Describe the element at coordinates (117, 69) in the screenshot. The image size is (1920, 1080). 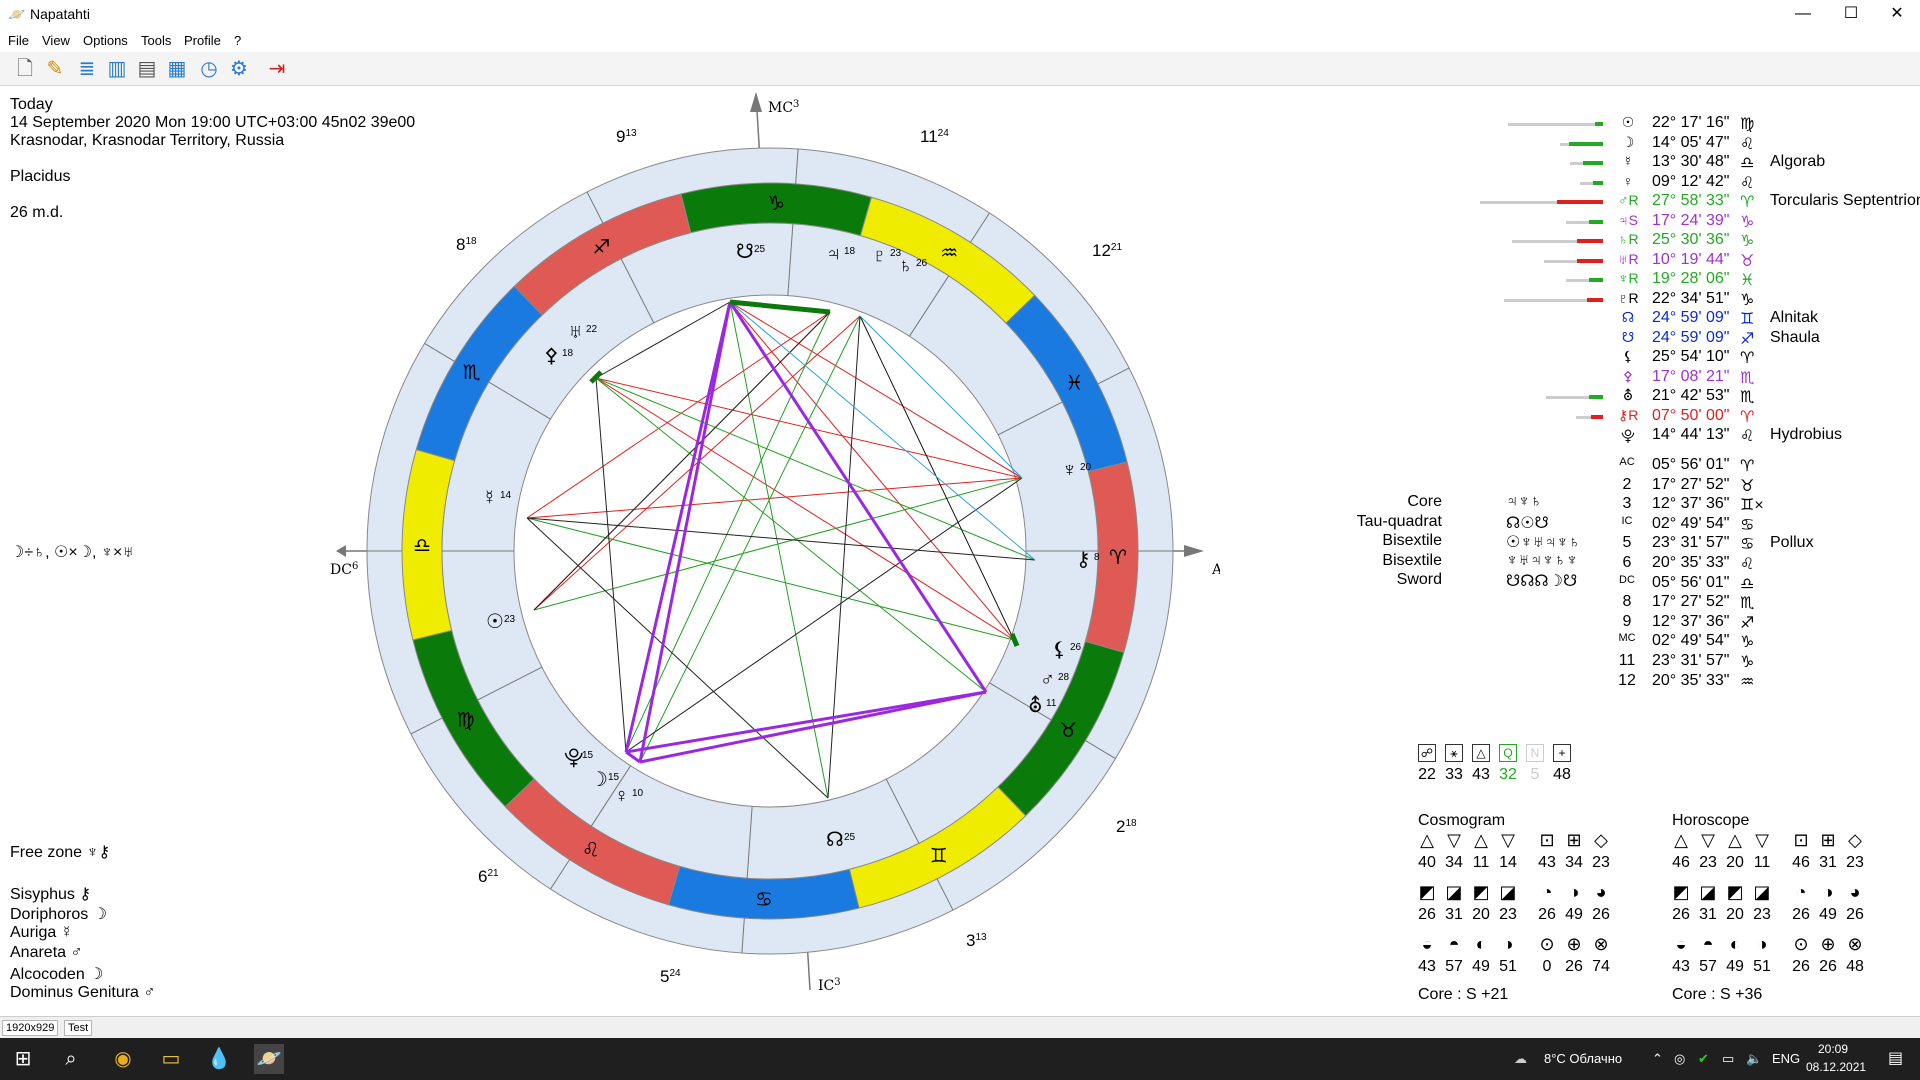
I see `chart-report-icon: ▥` at that location.